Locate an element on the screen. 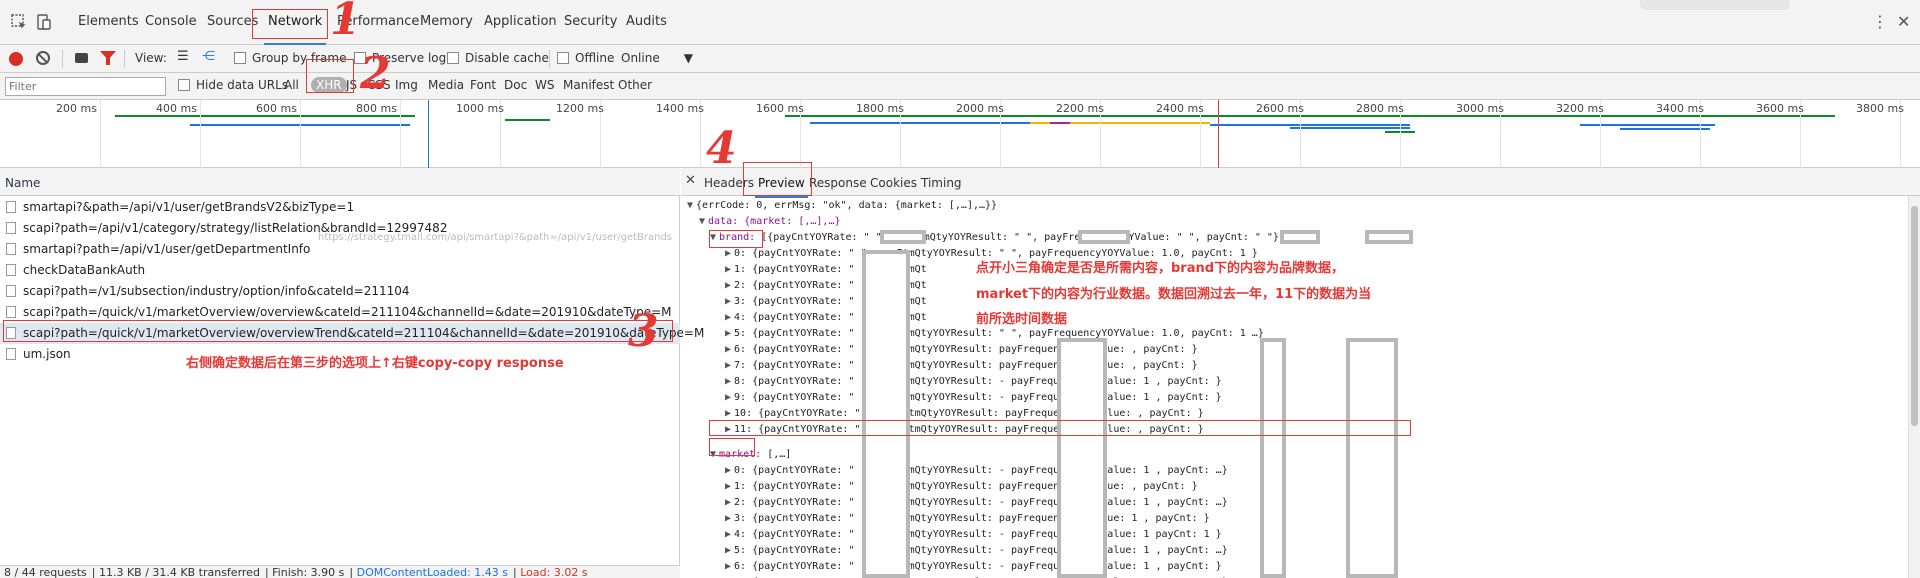 This screenshot has width=1920, height=578. annotation-note-right-2: market下的内容为行业数据。数据回溯过去一年，11下的数据为当 is located at coordinates (1174, 294).